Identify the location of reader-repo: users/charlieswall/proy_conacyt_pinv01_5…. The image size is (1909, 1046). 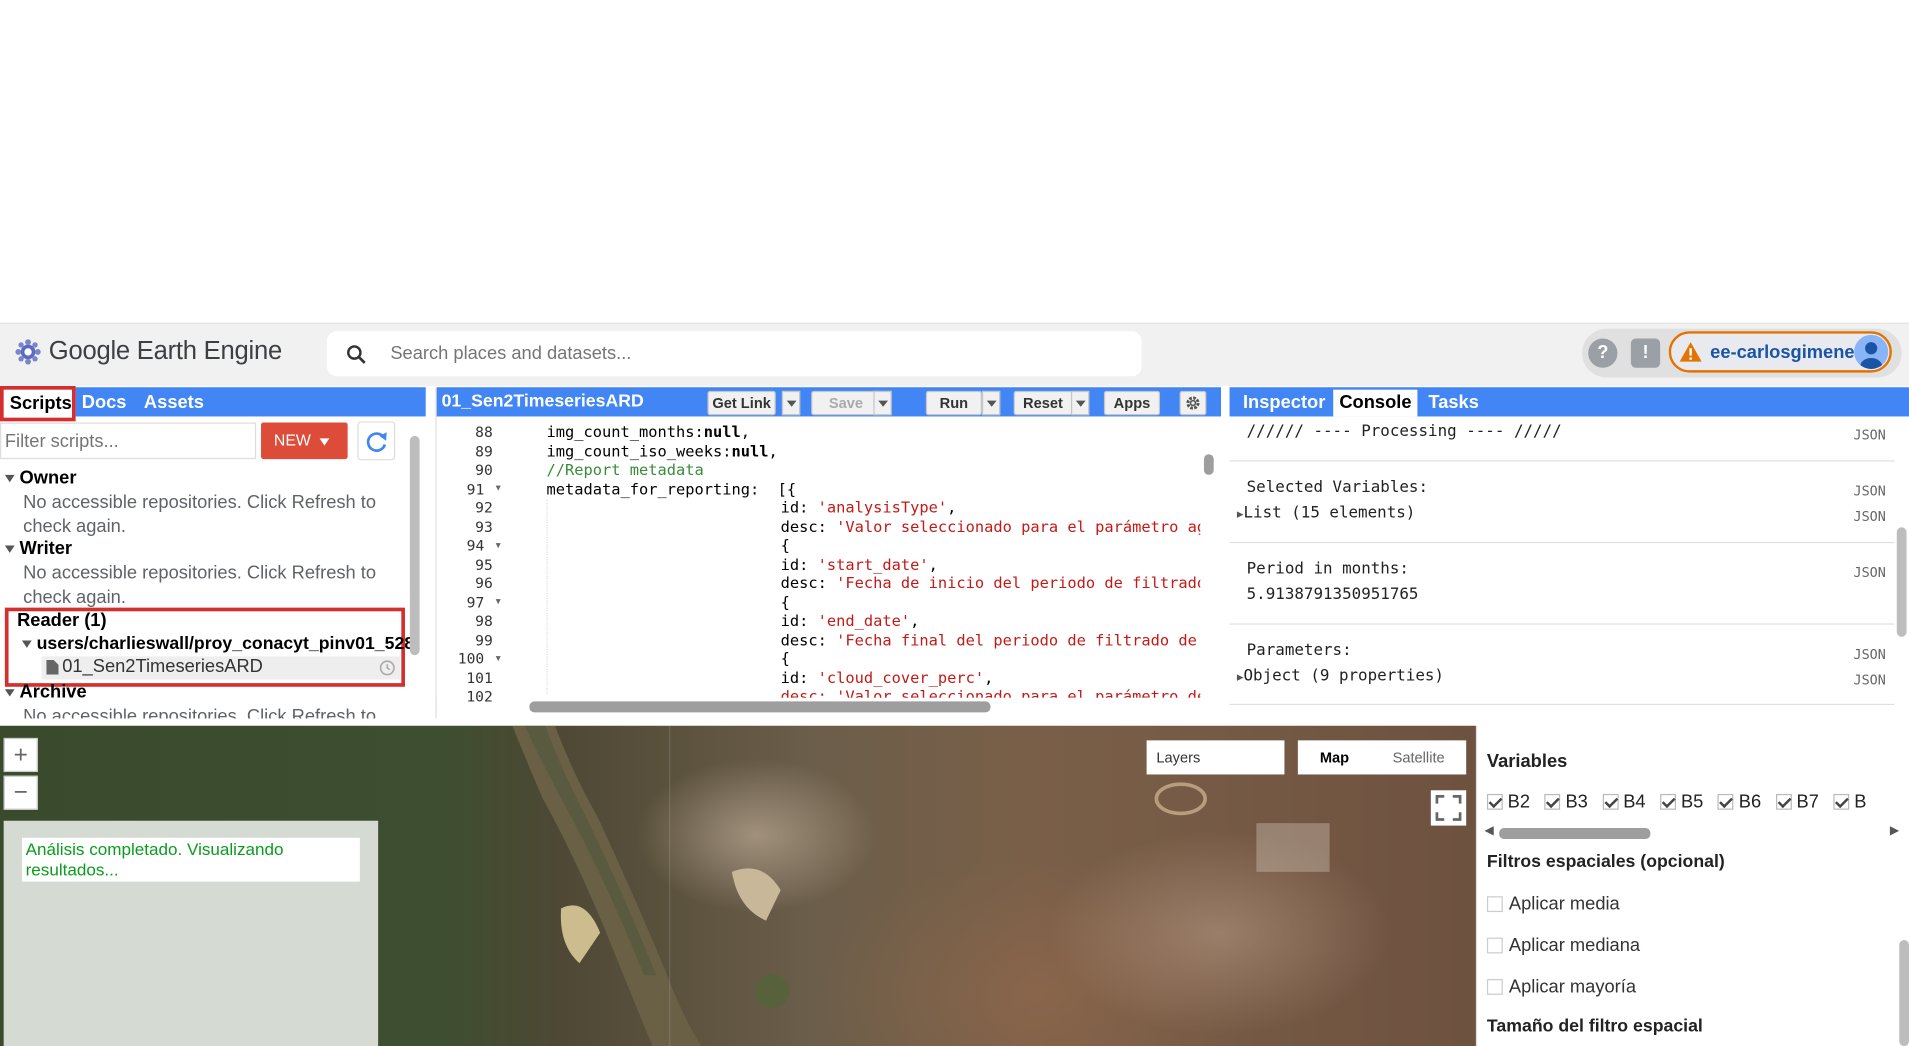
(218, 644).